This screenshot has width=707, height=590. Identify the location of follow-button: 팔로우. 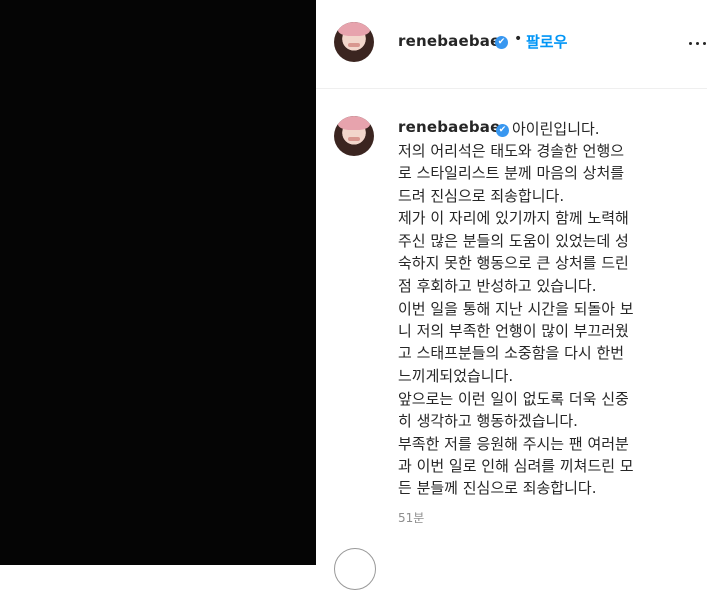
(546, 41).